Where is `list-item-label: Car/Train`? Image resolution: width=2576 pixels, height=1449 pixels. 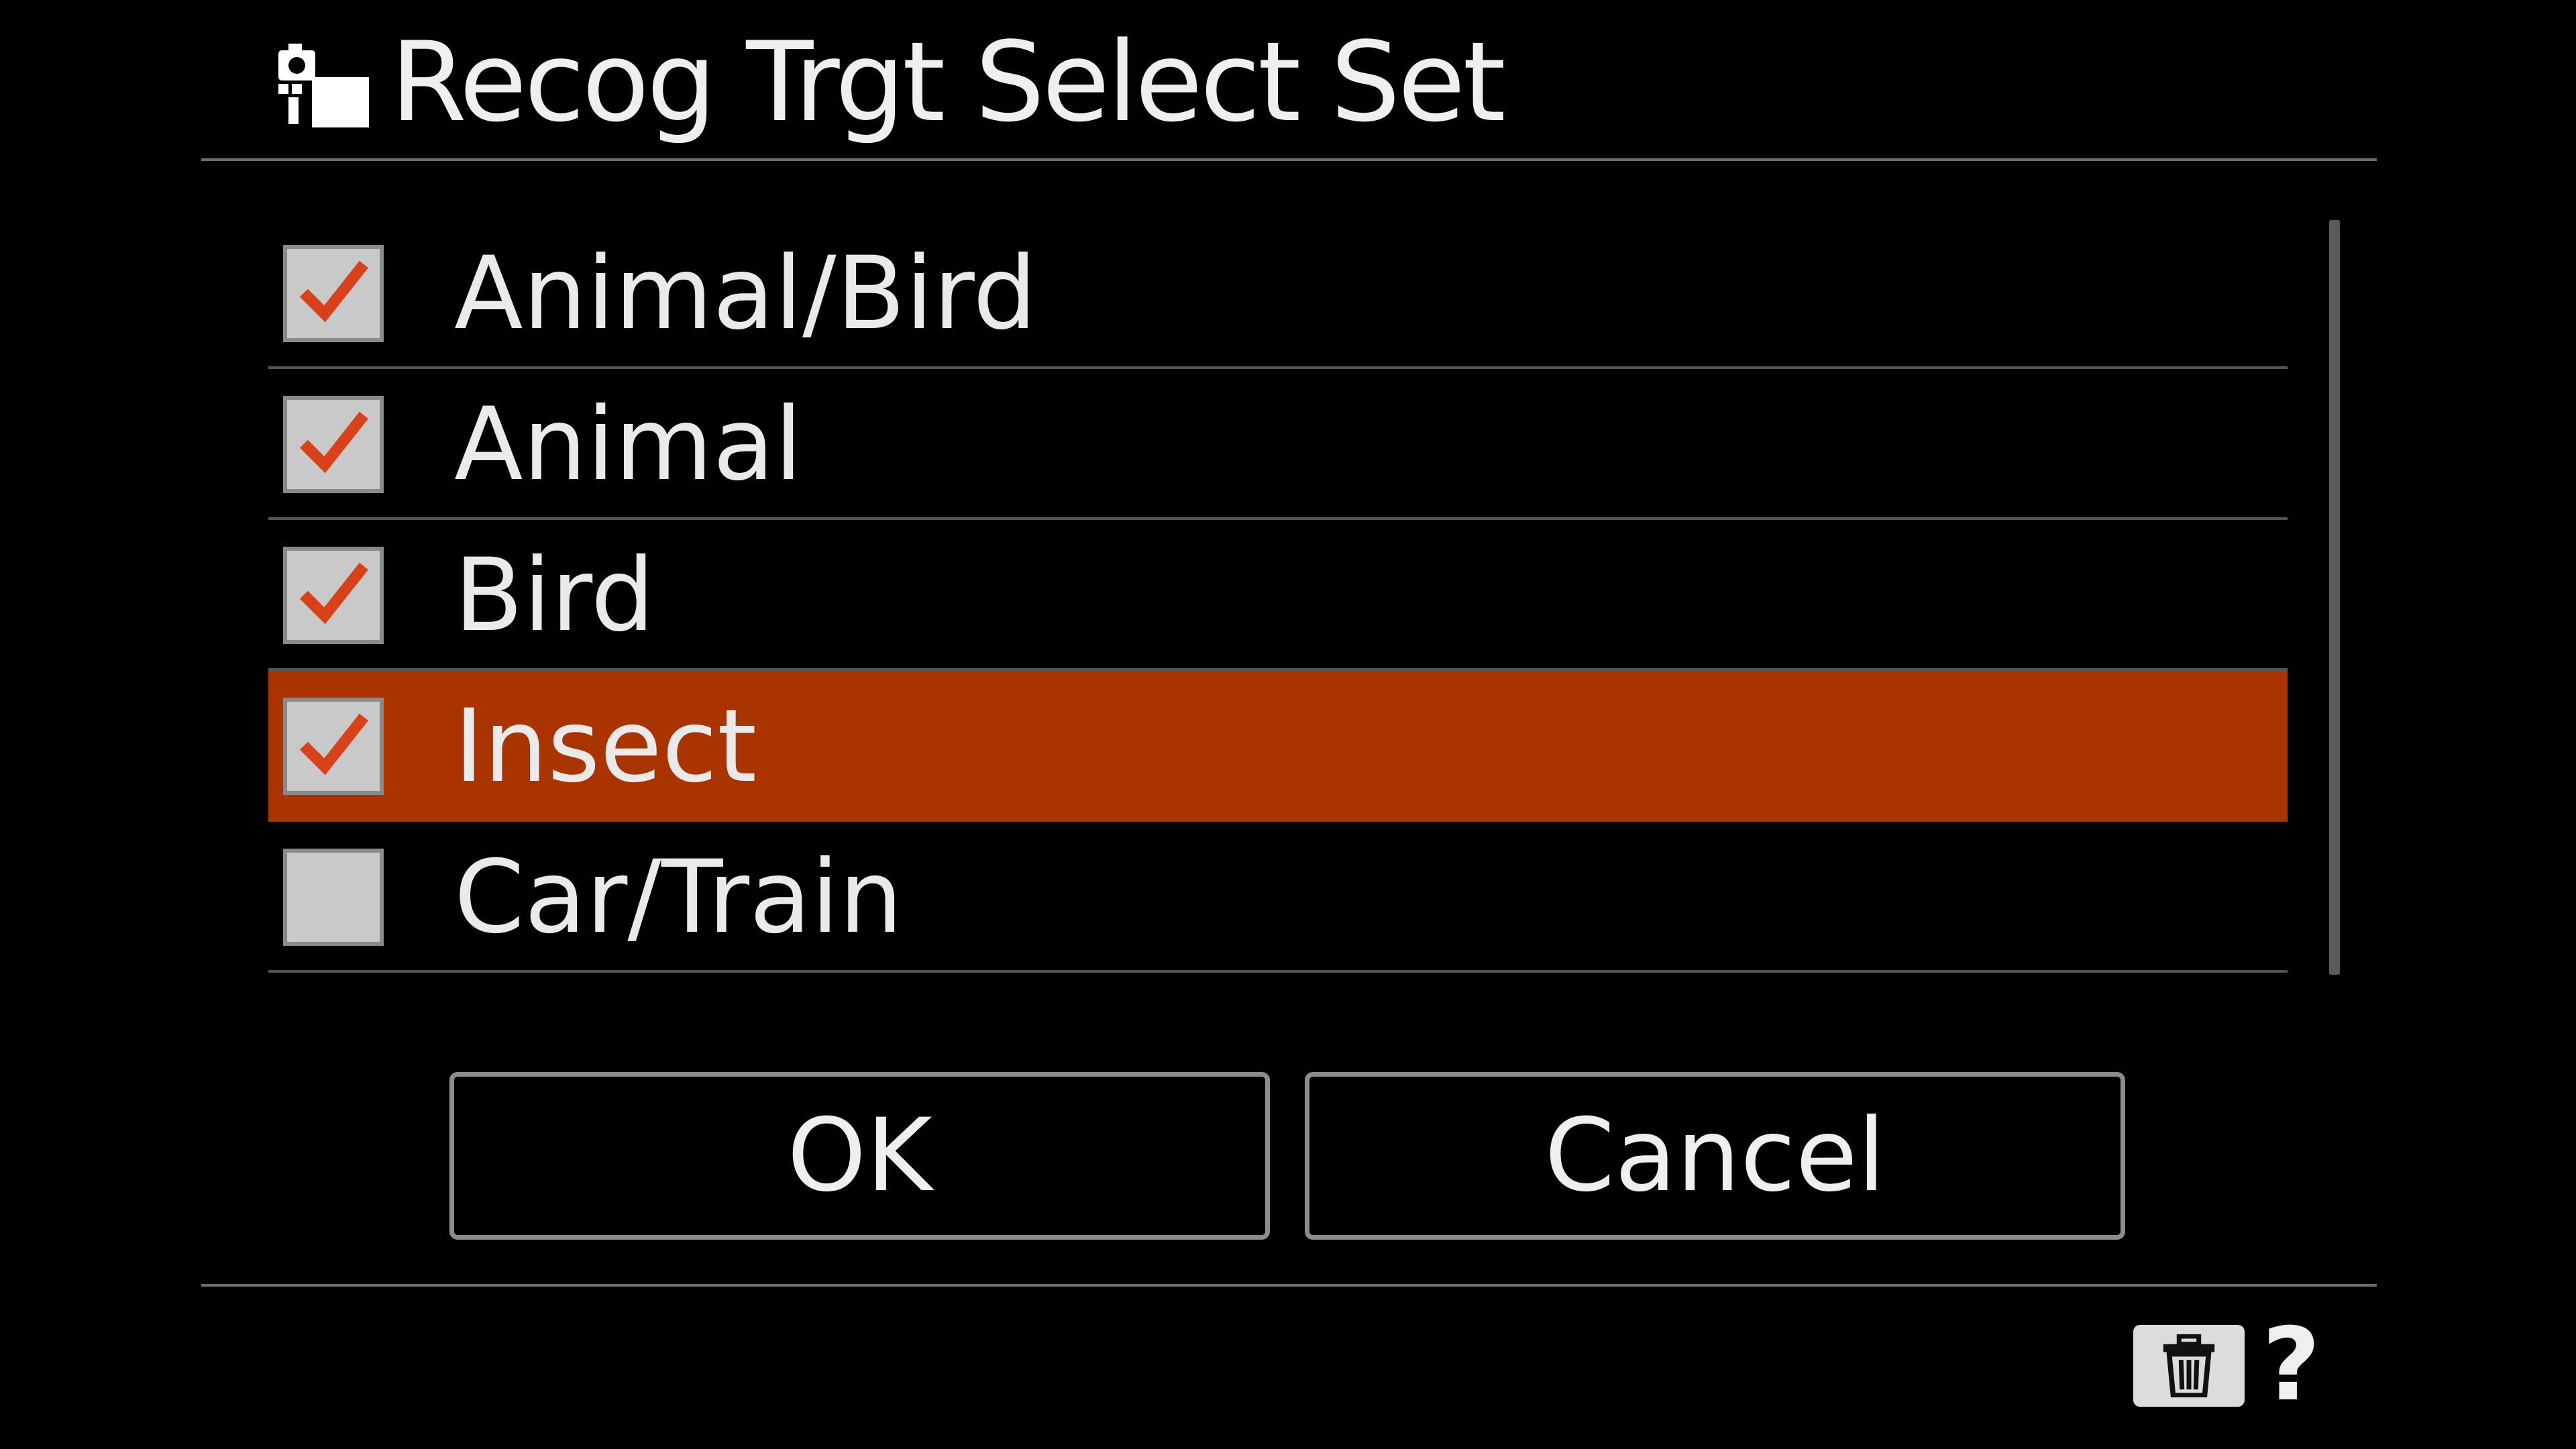 list-item-label: Car/Train is located at coordinates (678, 897).